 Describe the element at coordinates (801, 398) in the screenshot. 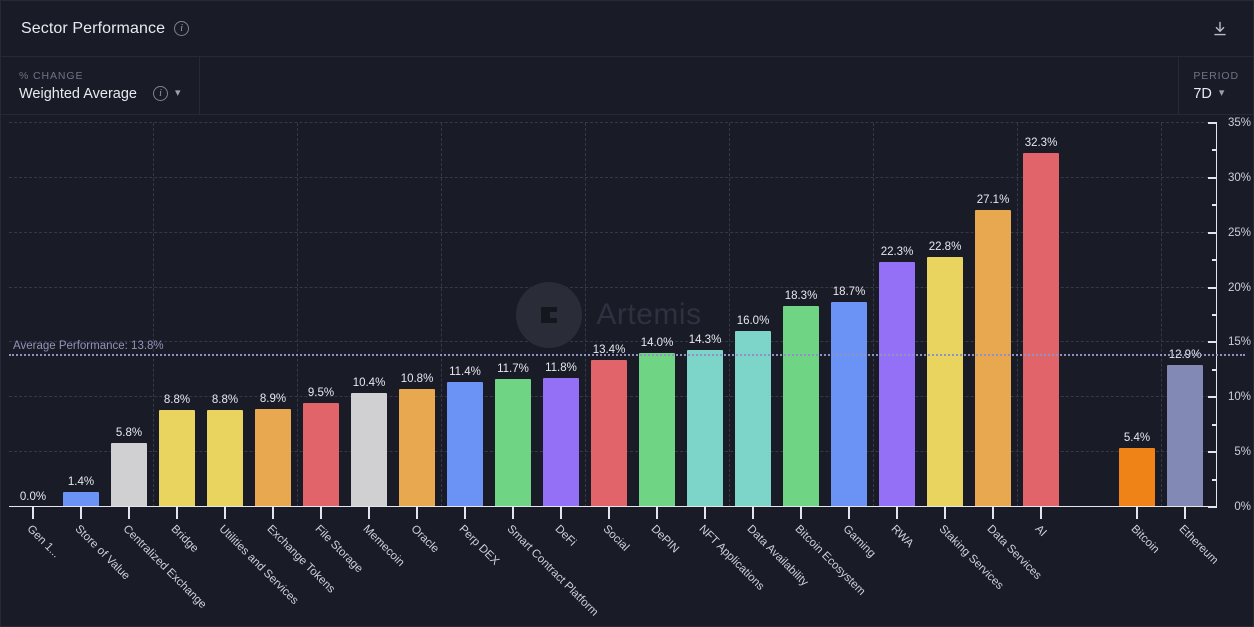

I see `bar: 18.3%` at that location.